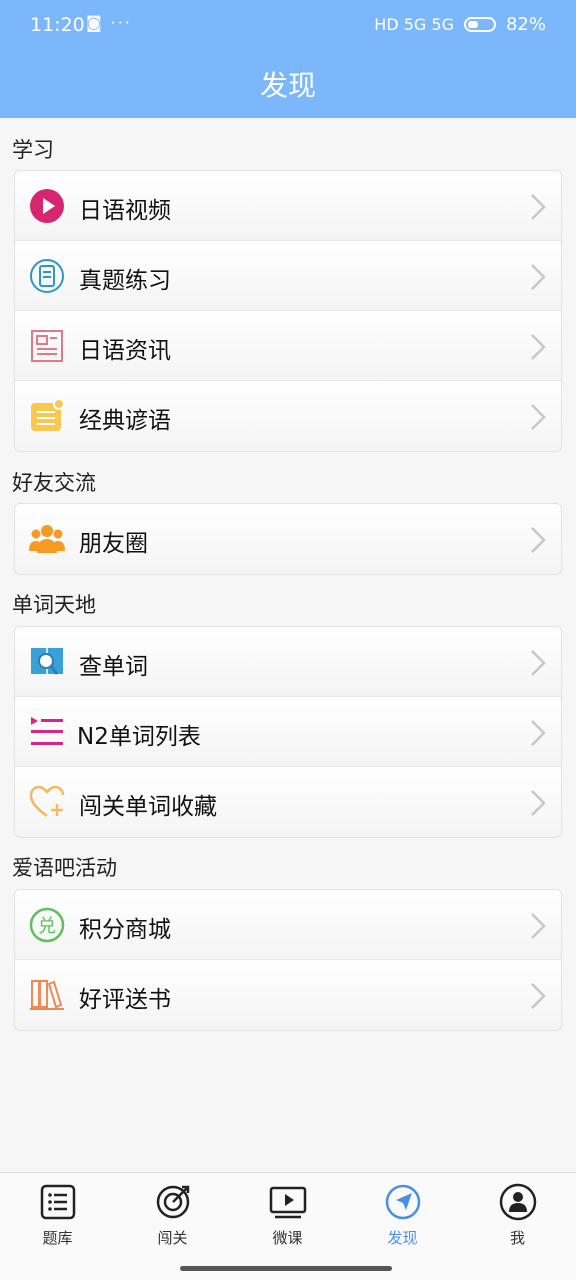 The image size is (576, 1280). I want to click on menu-item-japanese-news: 日语资讯, so click(288, 346).